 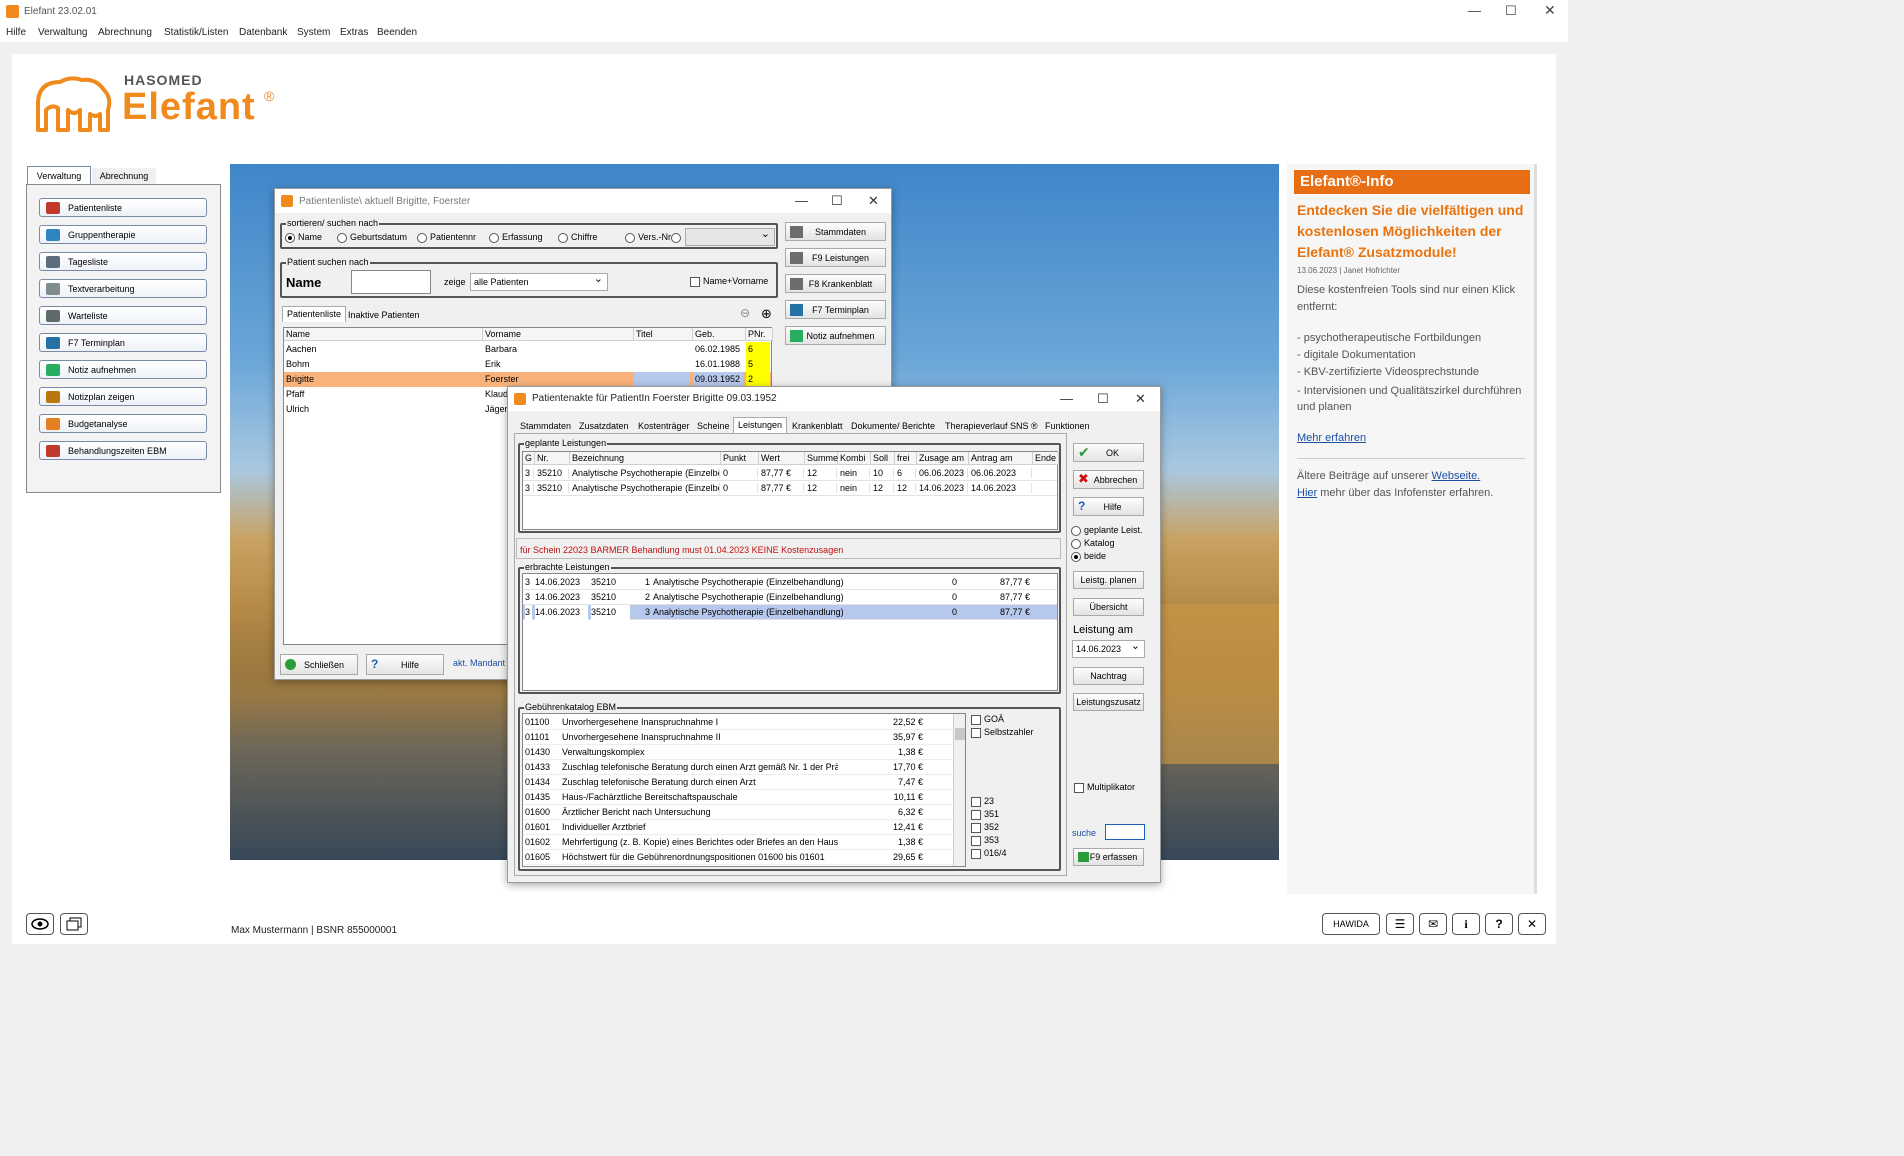 I want to click on column-header: PNr., so click(x=759, y=334).